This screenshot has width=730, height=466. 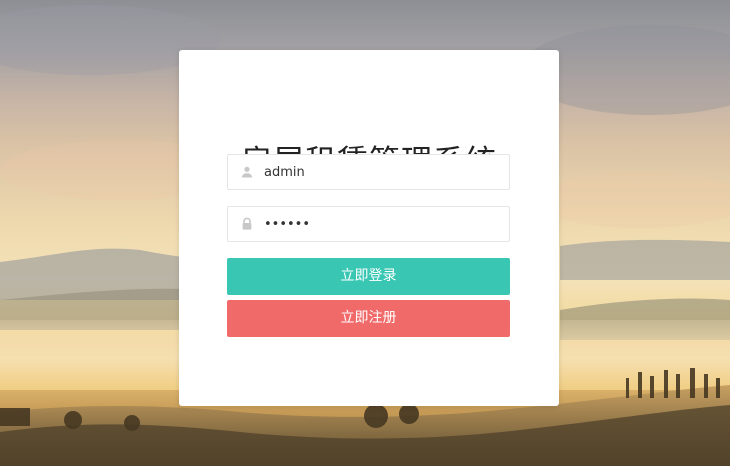 I want to click on lock-icon, so click(x=247, y=223).